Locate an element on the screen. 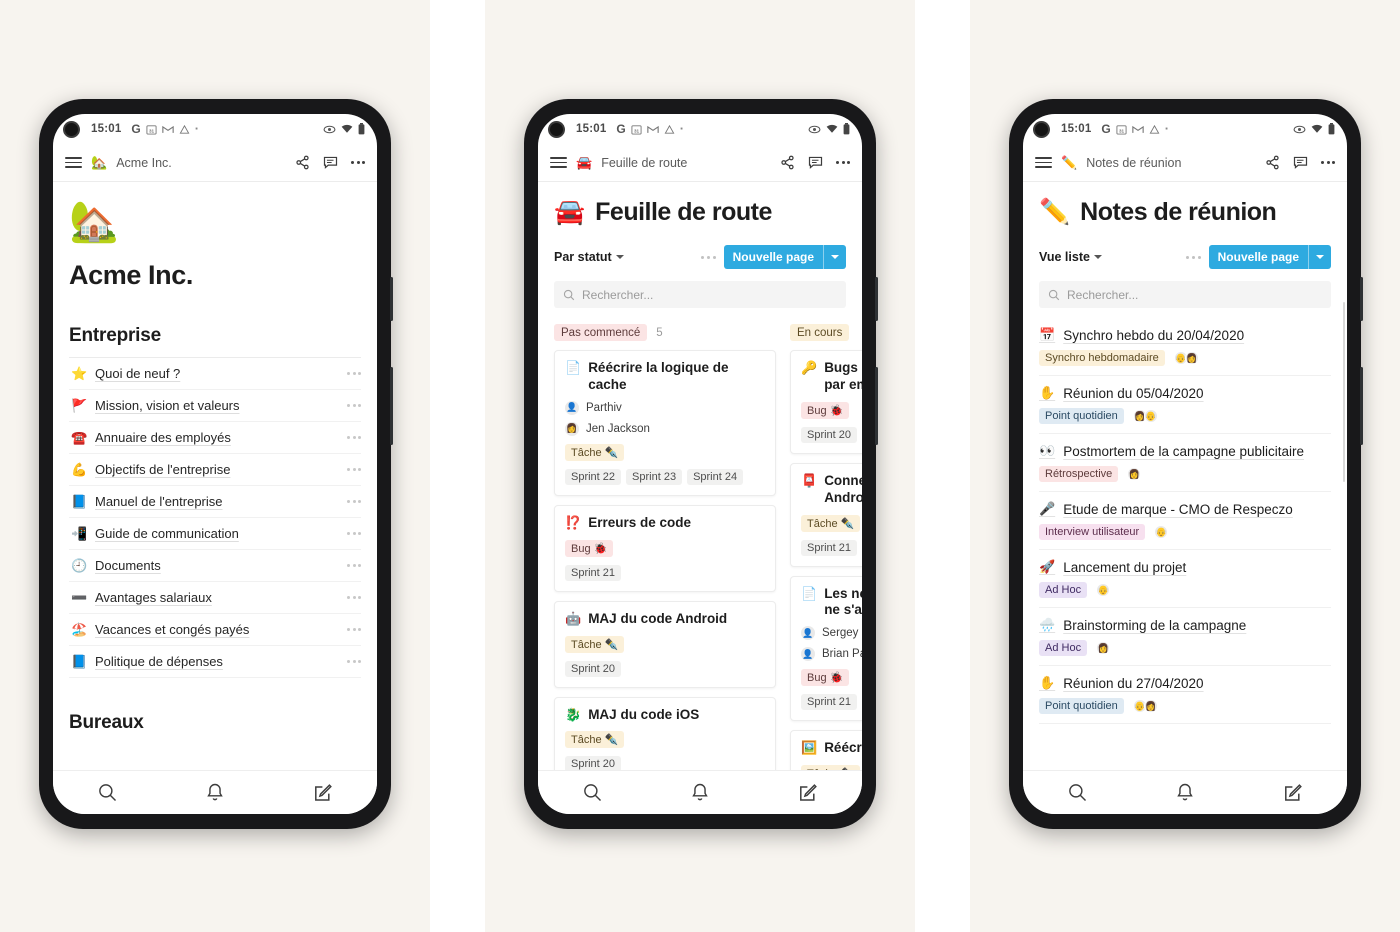 The height and width of the screenshot is (932, 1400). page-icon-emoji: ✏️ is located at coordinates (1054, 212).